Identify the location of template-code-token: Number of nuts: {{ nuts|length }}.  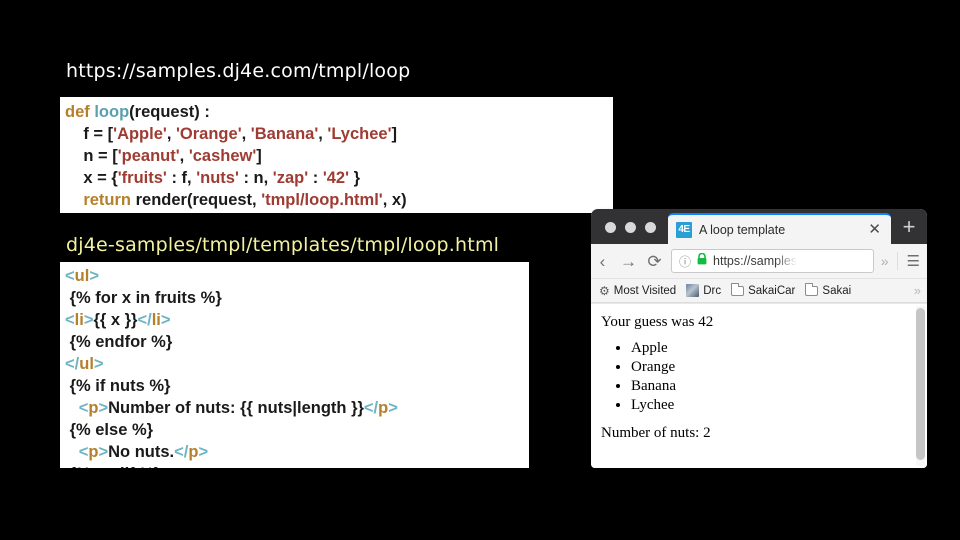
(236, 408).